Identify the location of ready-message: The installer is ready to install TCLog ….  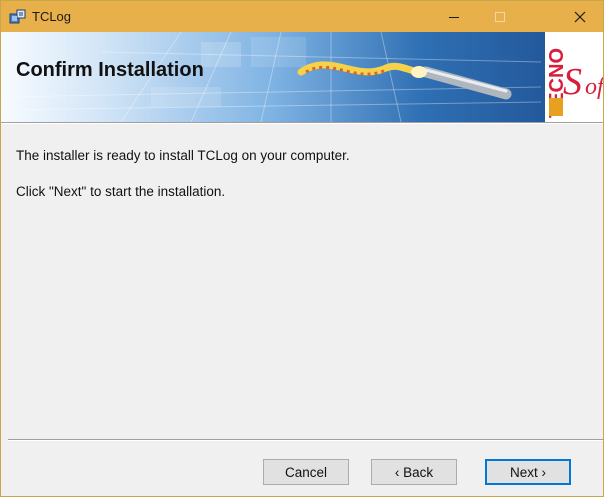
(183, 155).